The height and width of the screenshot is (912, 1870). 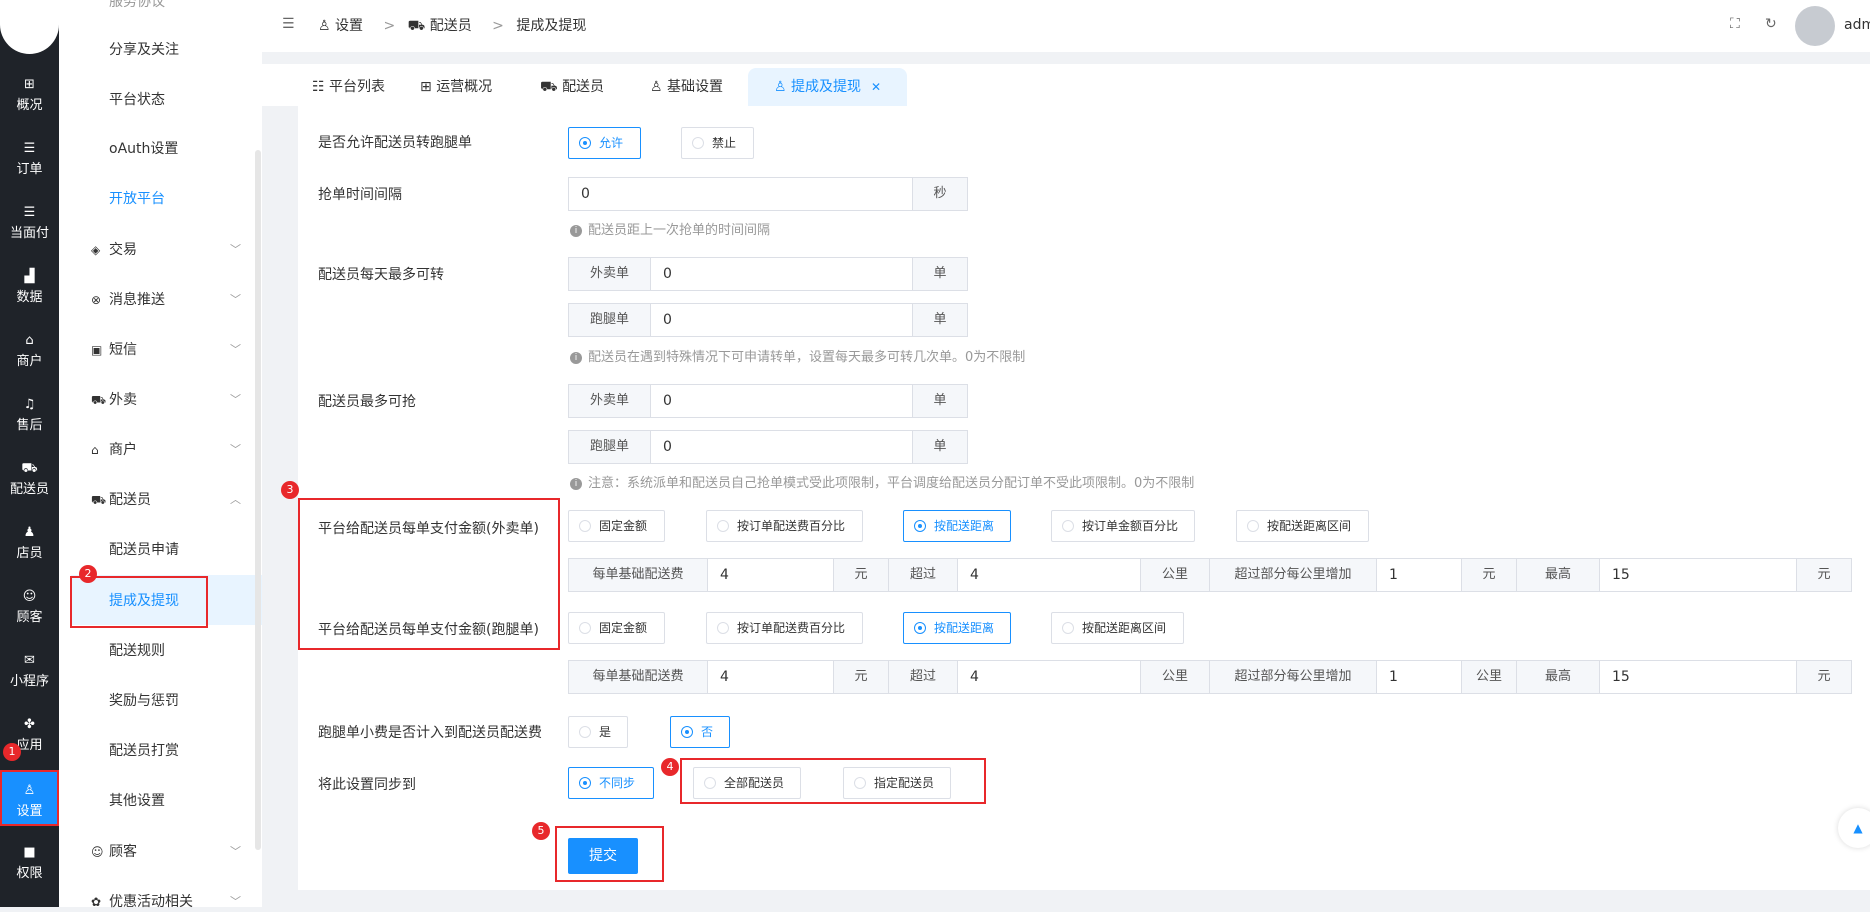 What do you see at coordinates (797, 355) in the screenshot?
I see `daily-transfer-hint: i 配送员在遇到特殊情况下可申请转单，设置每天最多可转几次单。0为不限制` at bounding box center [797, 355].